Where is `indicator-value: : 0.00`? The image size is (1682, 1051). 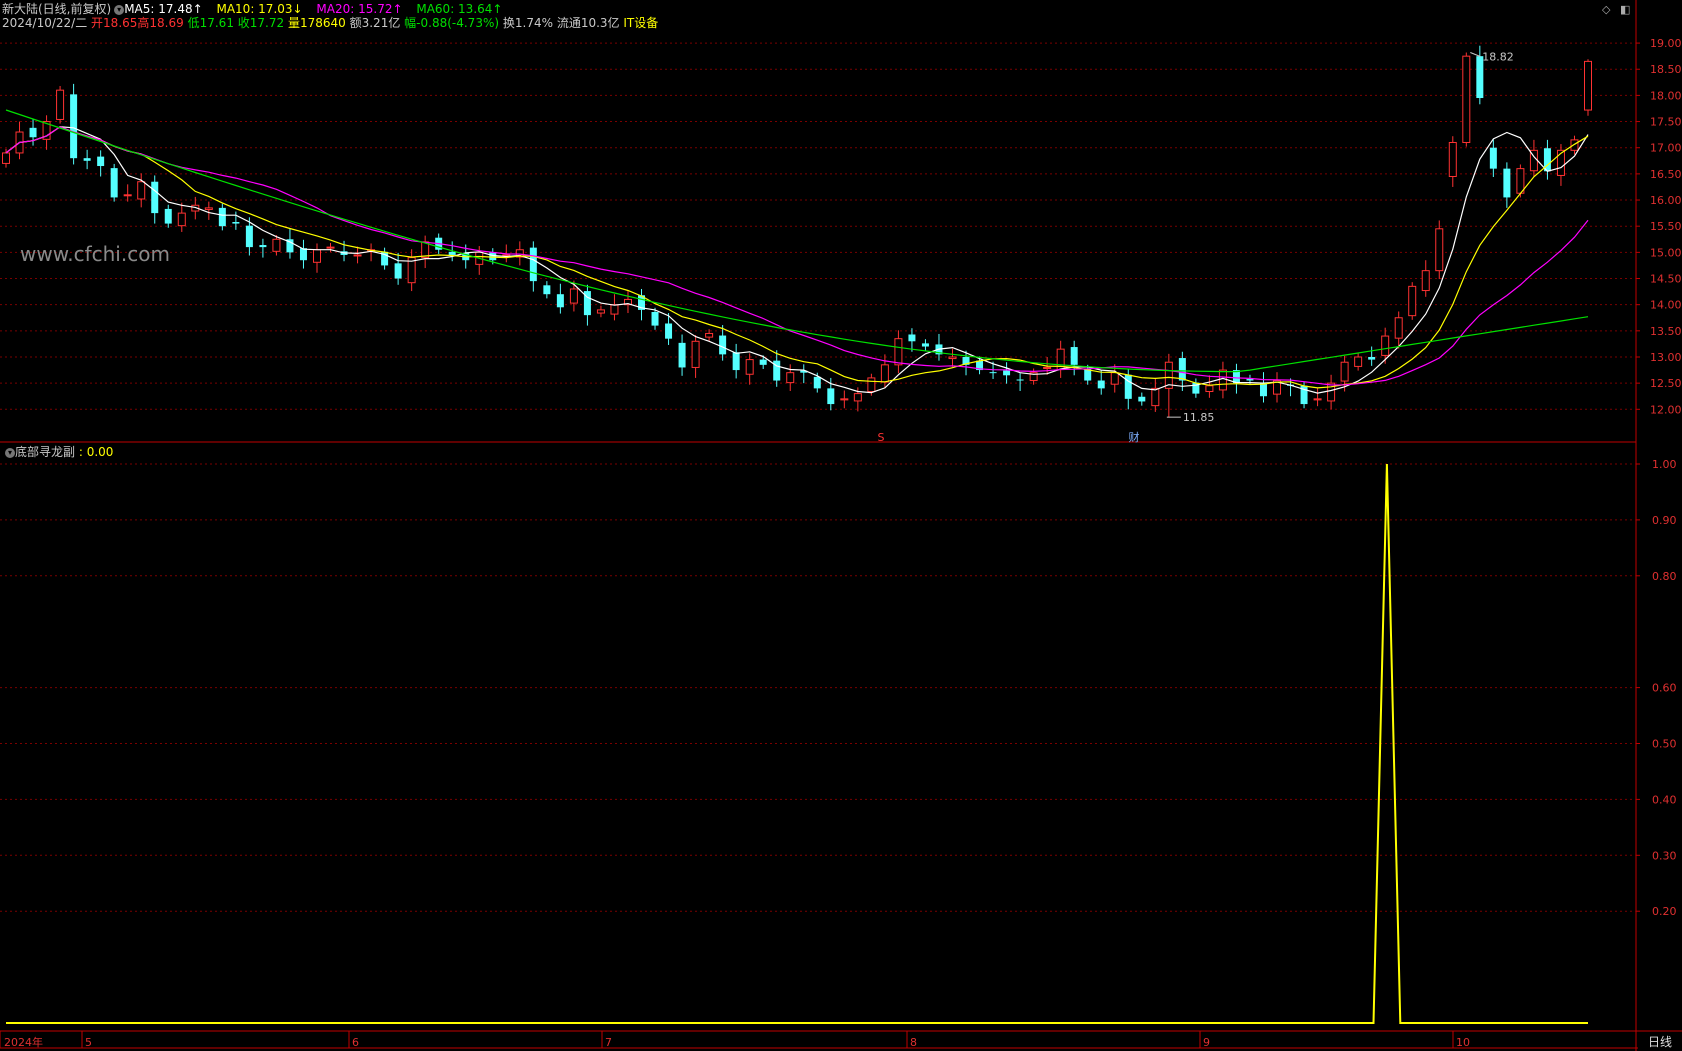 indicator-value: : 0.00 is located at coordinates (96, 452).